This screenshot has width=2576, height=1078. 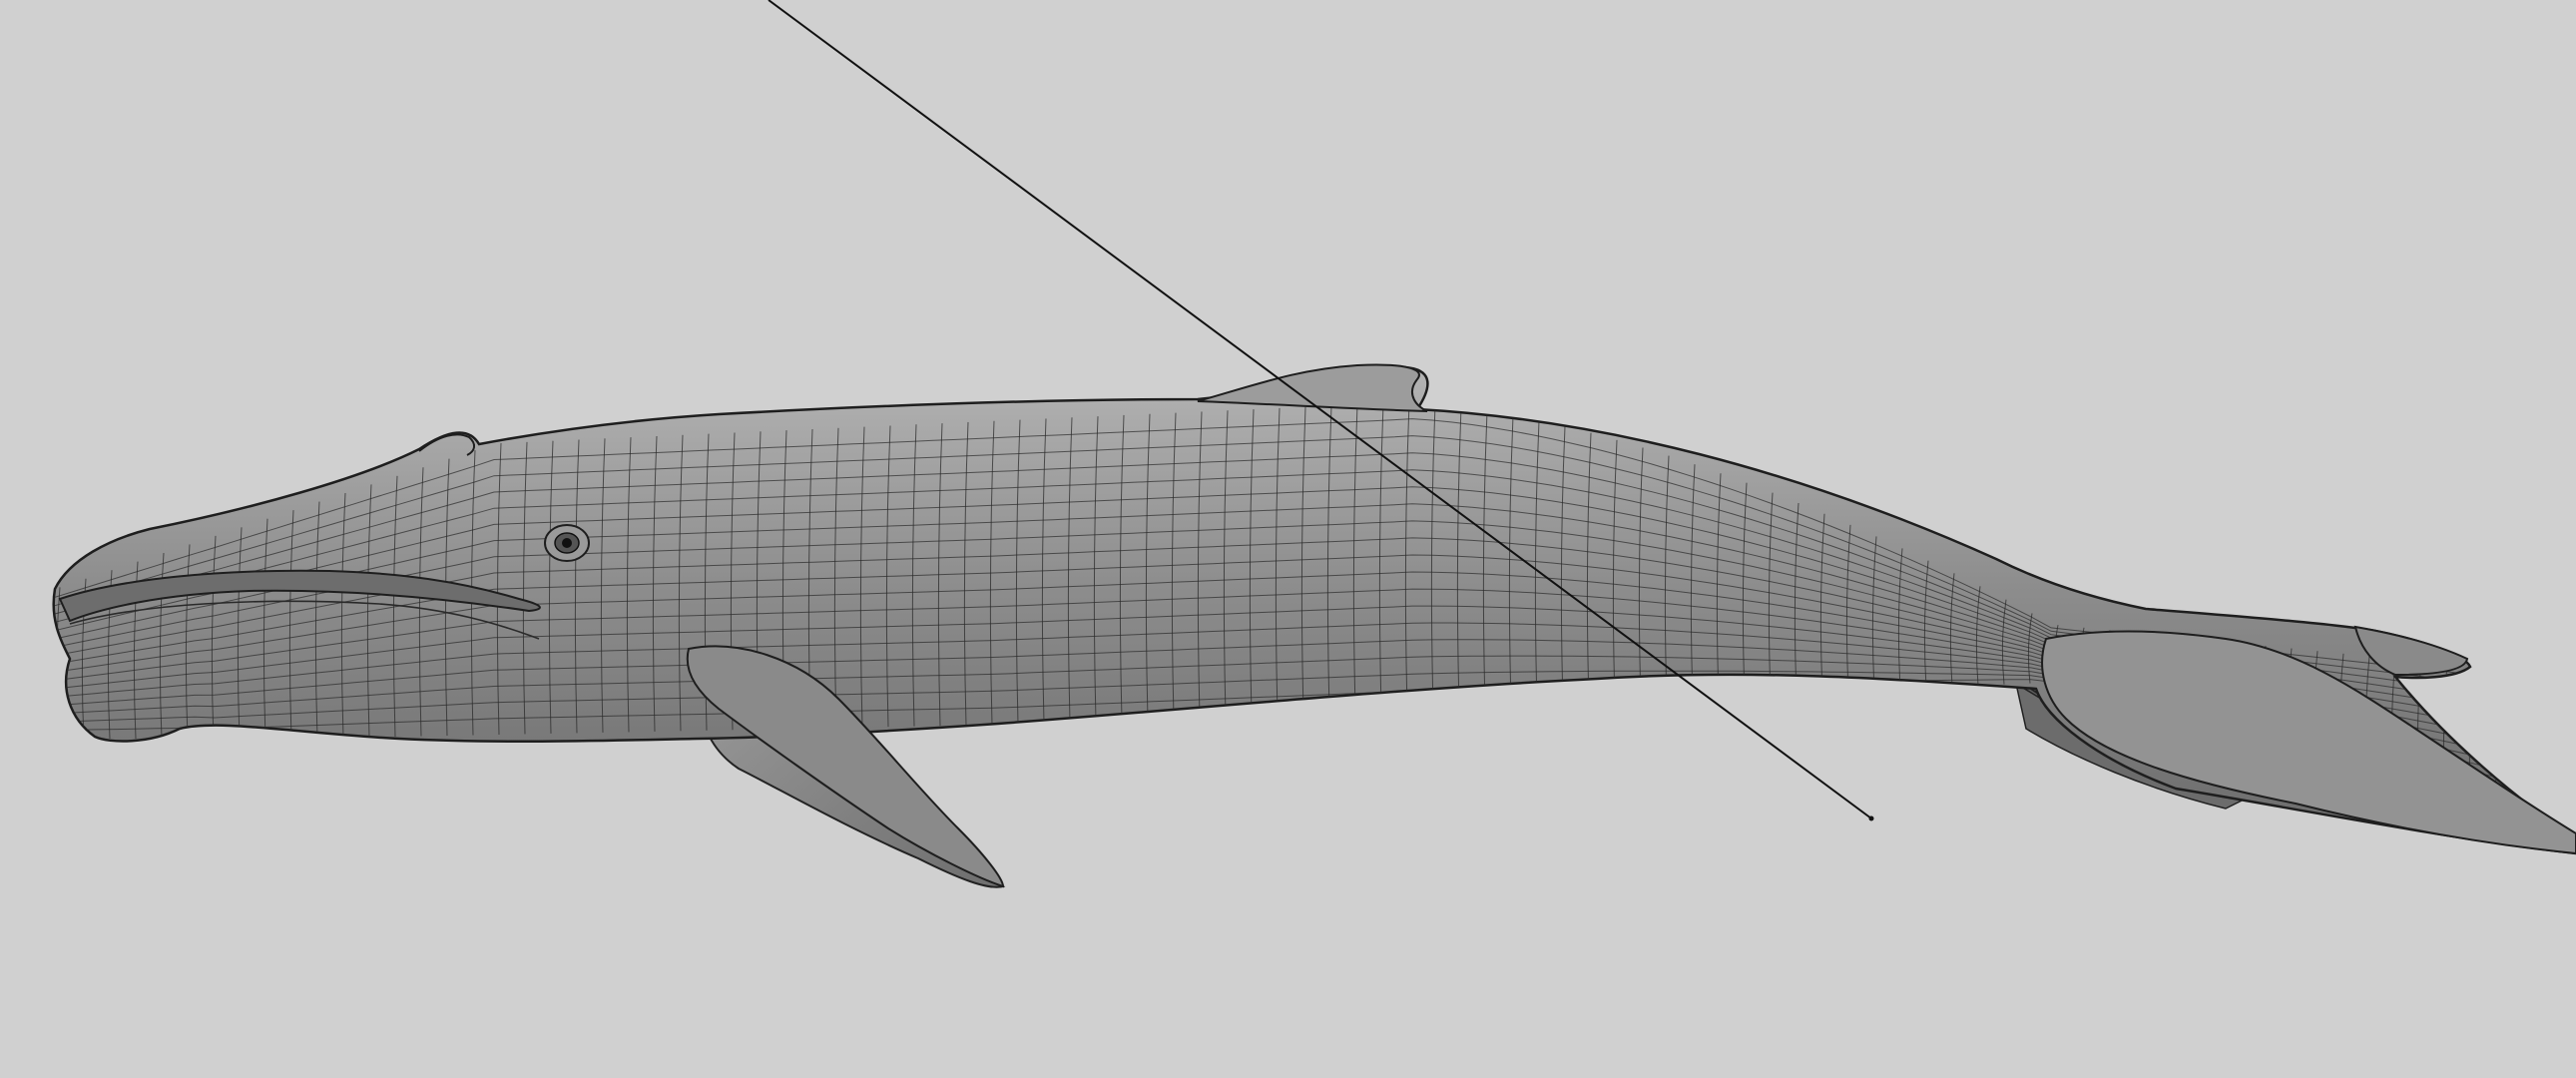 I want to click on wire-edge-vertical, so click(x=2549, y=754).